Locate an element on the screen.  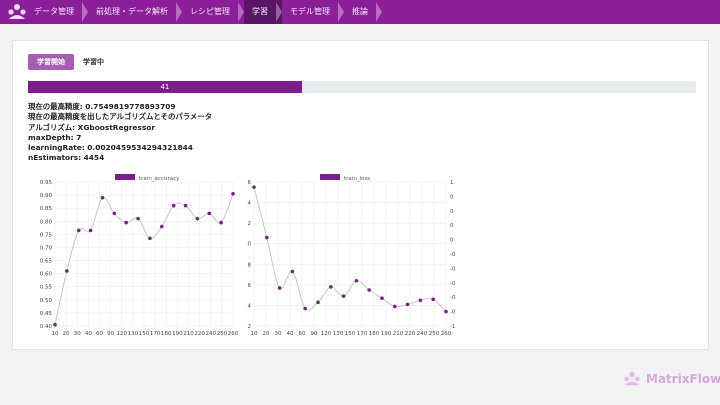
nav-data-management: データ管理 is located at coordinates (57, 12).